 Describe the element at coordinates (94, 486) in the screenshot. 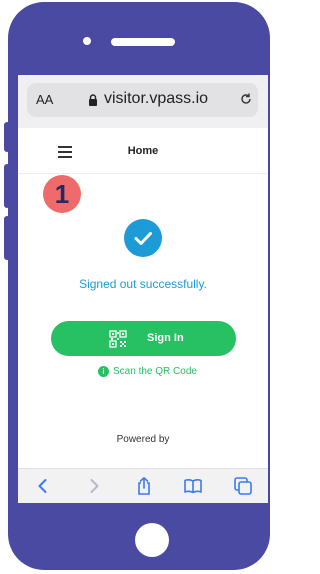

I see `forward-icon` at that location.